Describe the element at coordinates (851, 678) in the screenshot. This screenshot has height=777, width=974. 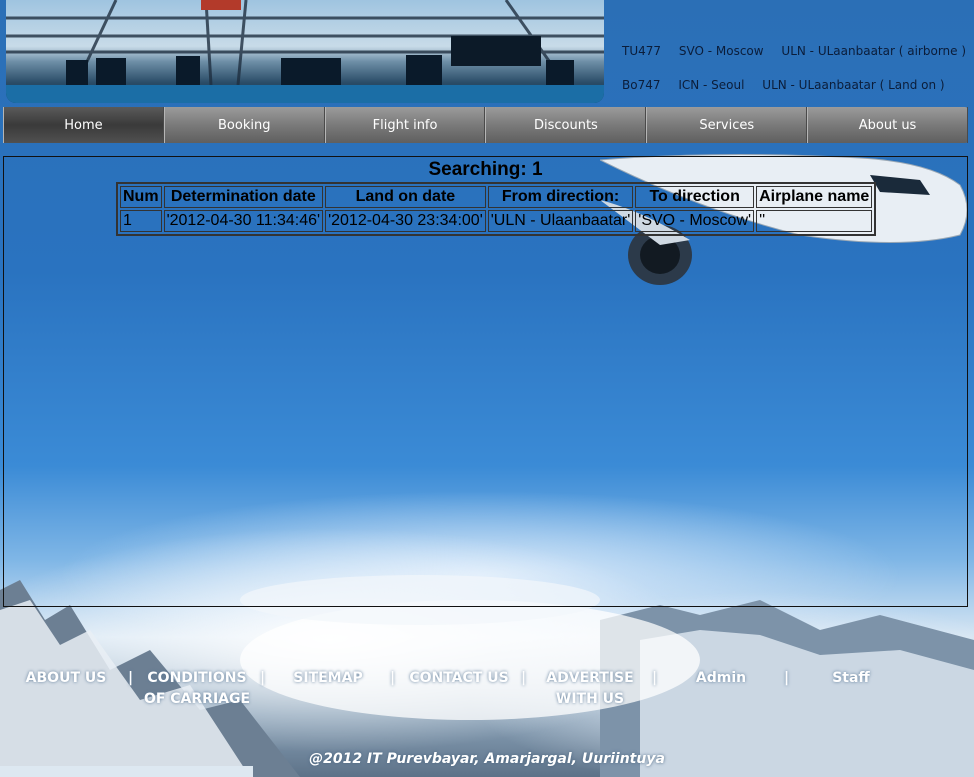
I see `footer-staff-link: Staff` at that location.